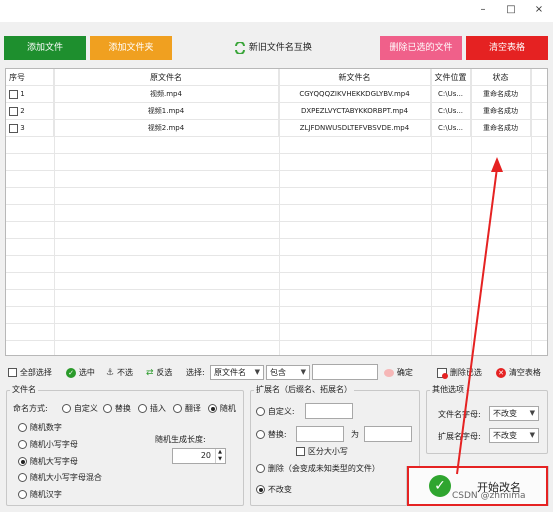 This screenshot has width=553, height=512. What do you see at coordinates (479, 316) in the screenshot?
I see `annotation-arrow` at bounding box center [479, 316].